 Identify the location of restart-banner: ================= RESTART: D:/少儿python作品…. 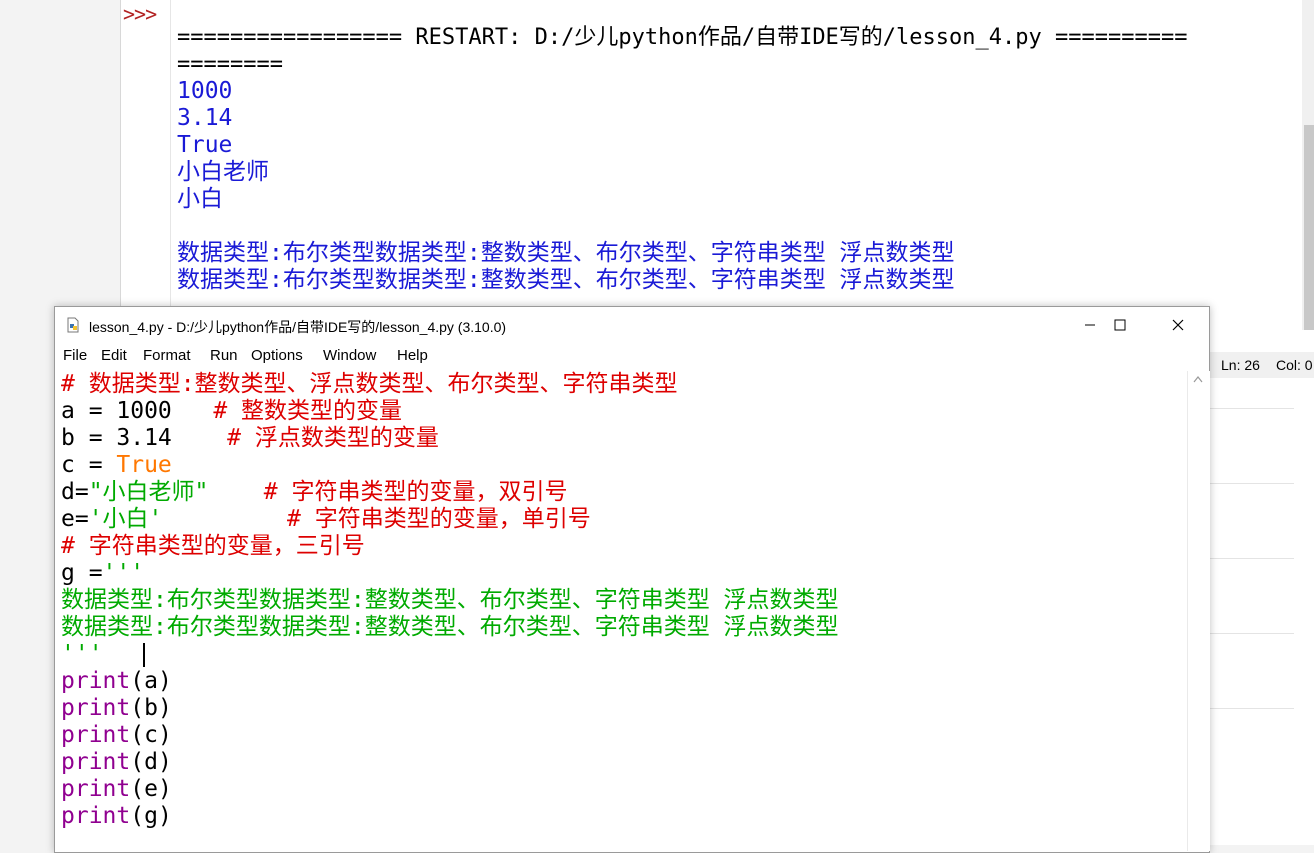
(682, 37).